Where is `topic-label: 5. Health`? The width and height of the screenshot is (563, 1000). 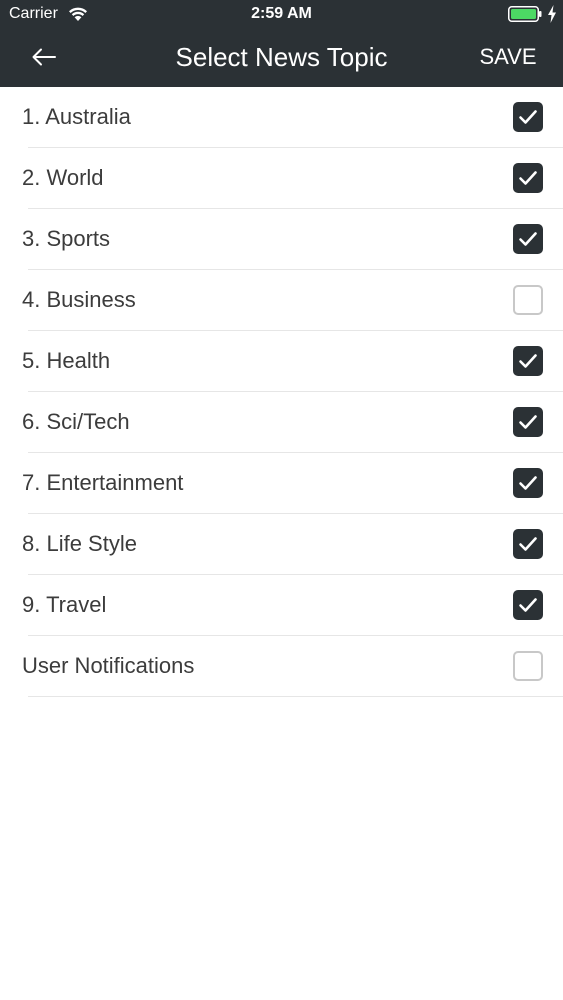
topic-label: 5. Health is located at coordinates (66, 360).